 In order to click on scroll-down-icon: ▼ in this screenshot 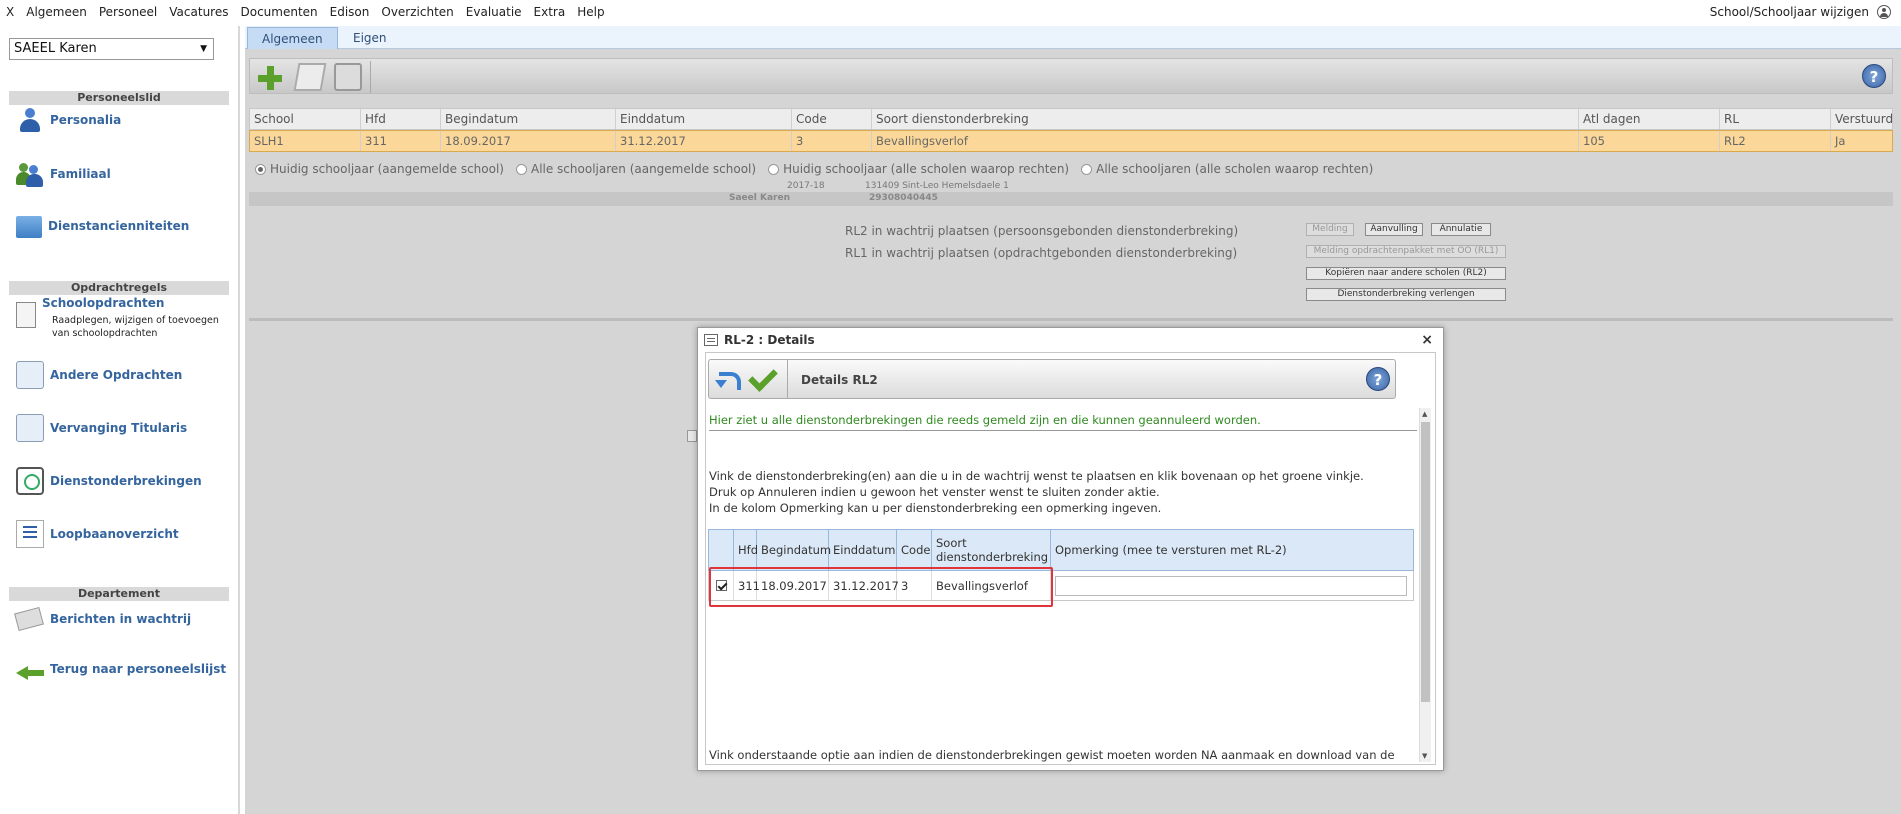, I will do `click(1424, 756)`.